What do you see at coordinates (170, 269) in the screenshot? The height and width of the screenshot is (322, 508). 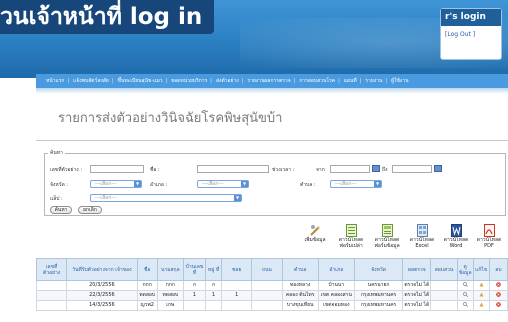 I see `col-header-last-name: นามสกุล` at bounding box center [170, 269].